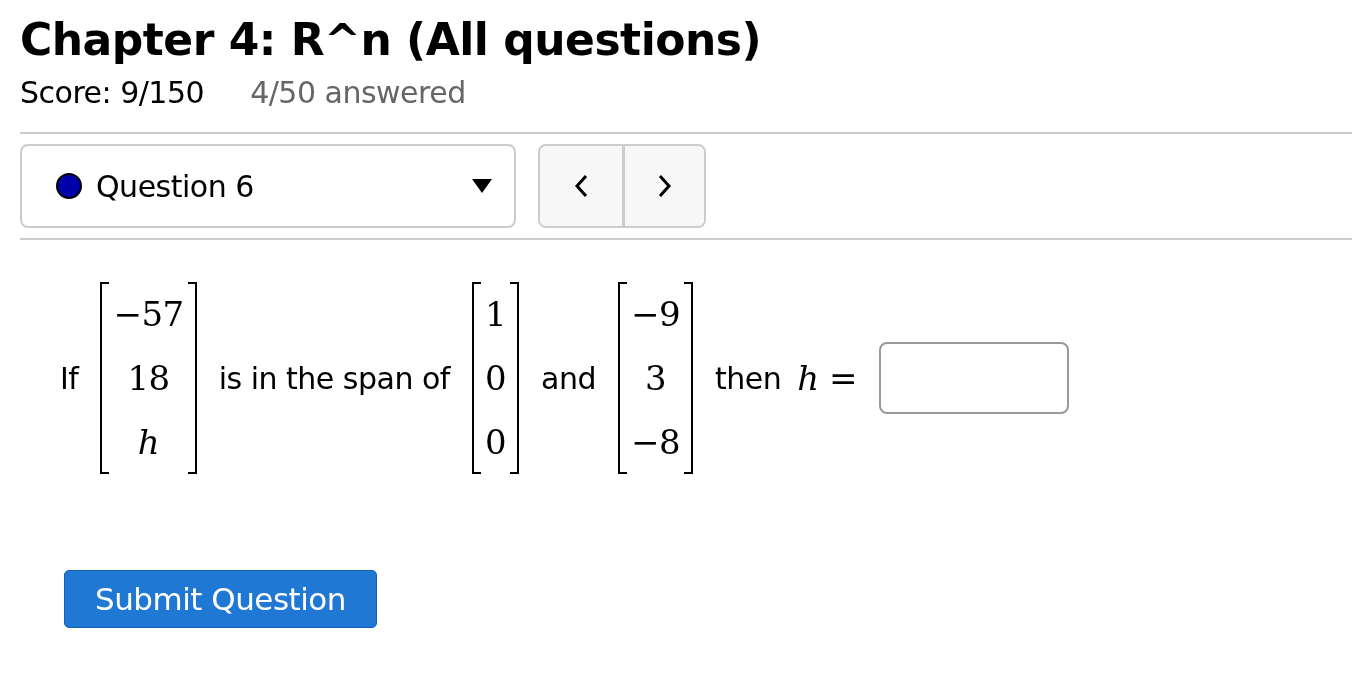  I want to click on submit-button: Submit Question, so click(220, 599).